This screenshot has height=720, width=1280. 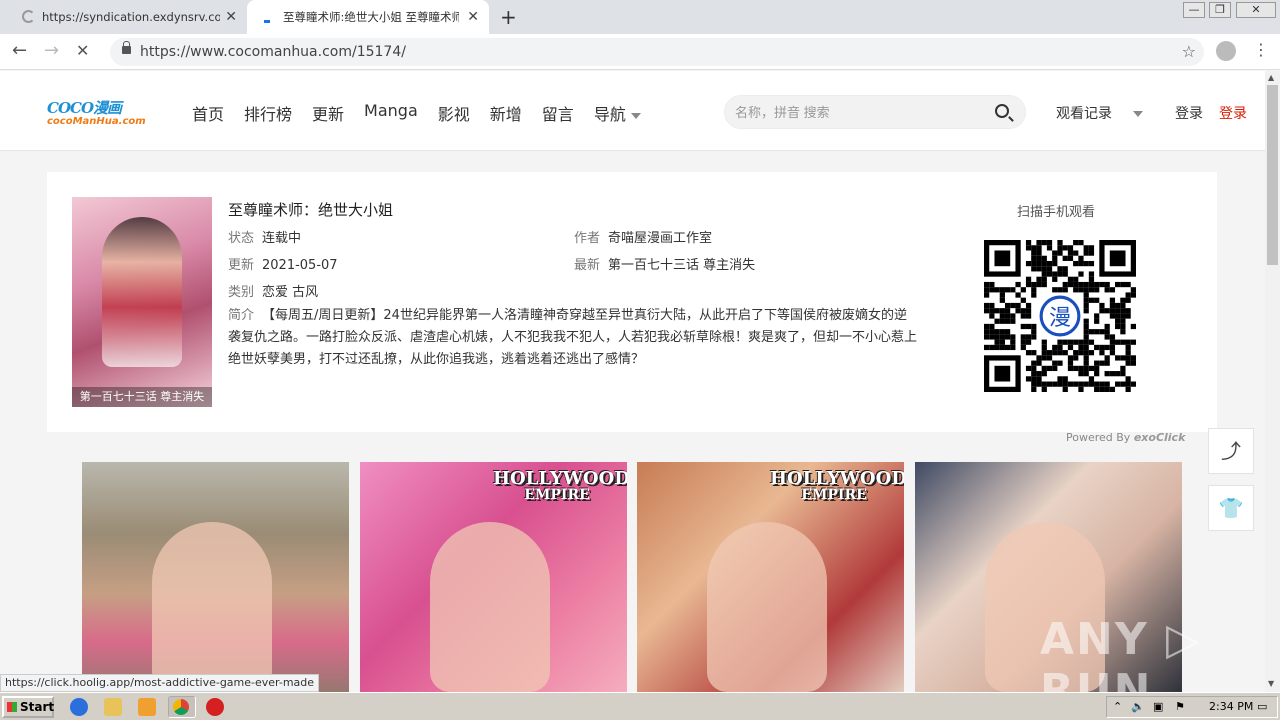 What do you see at coordinates (1226, 51) in the screenshot?
I see `profile-avatar` at bounding box center [1226, 51].